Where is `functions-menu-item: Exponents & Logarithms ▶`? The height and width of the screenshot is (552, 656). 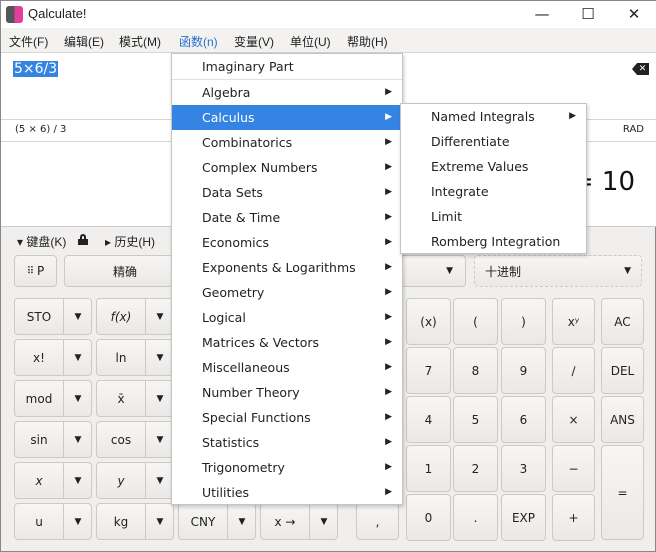 functions-menu-item: Exponents & Logarithms ▶ is located at coordinates (287, 267).